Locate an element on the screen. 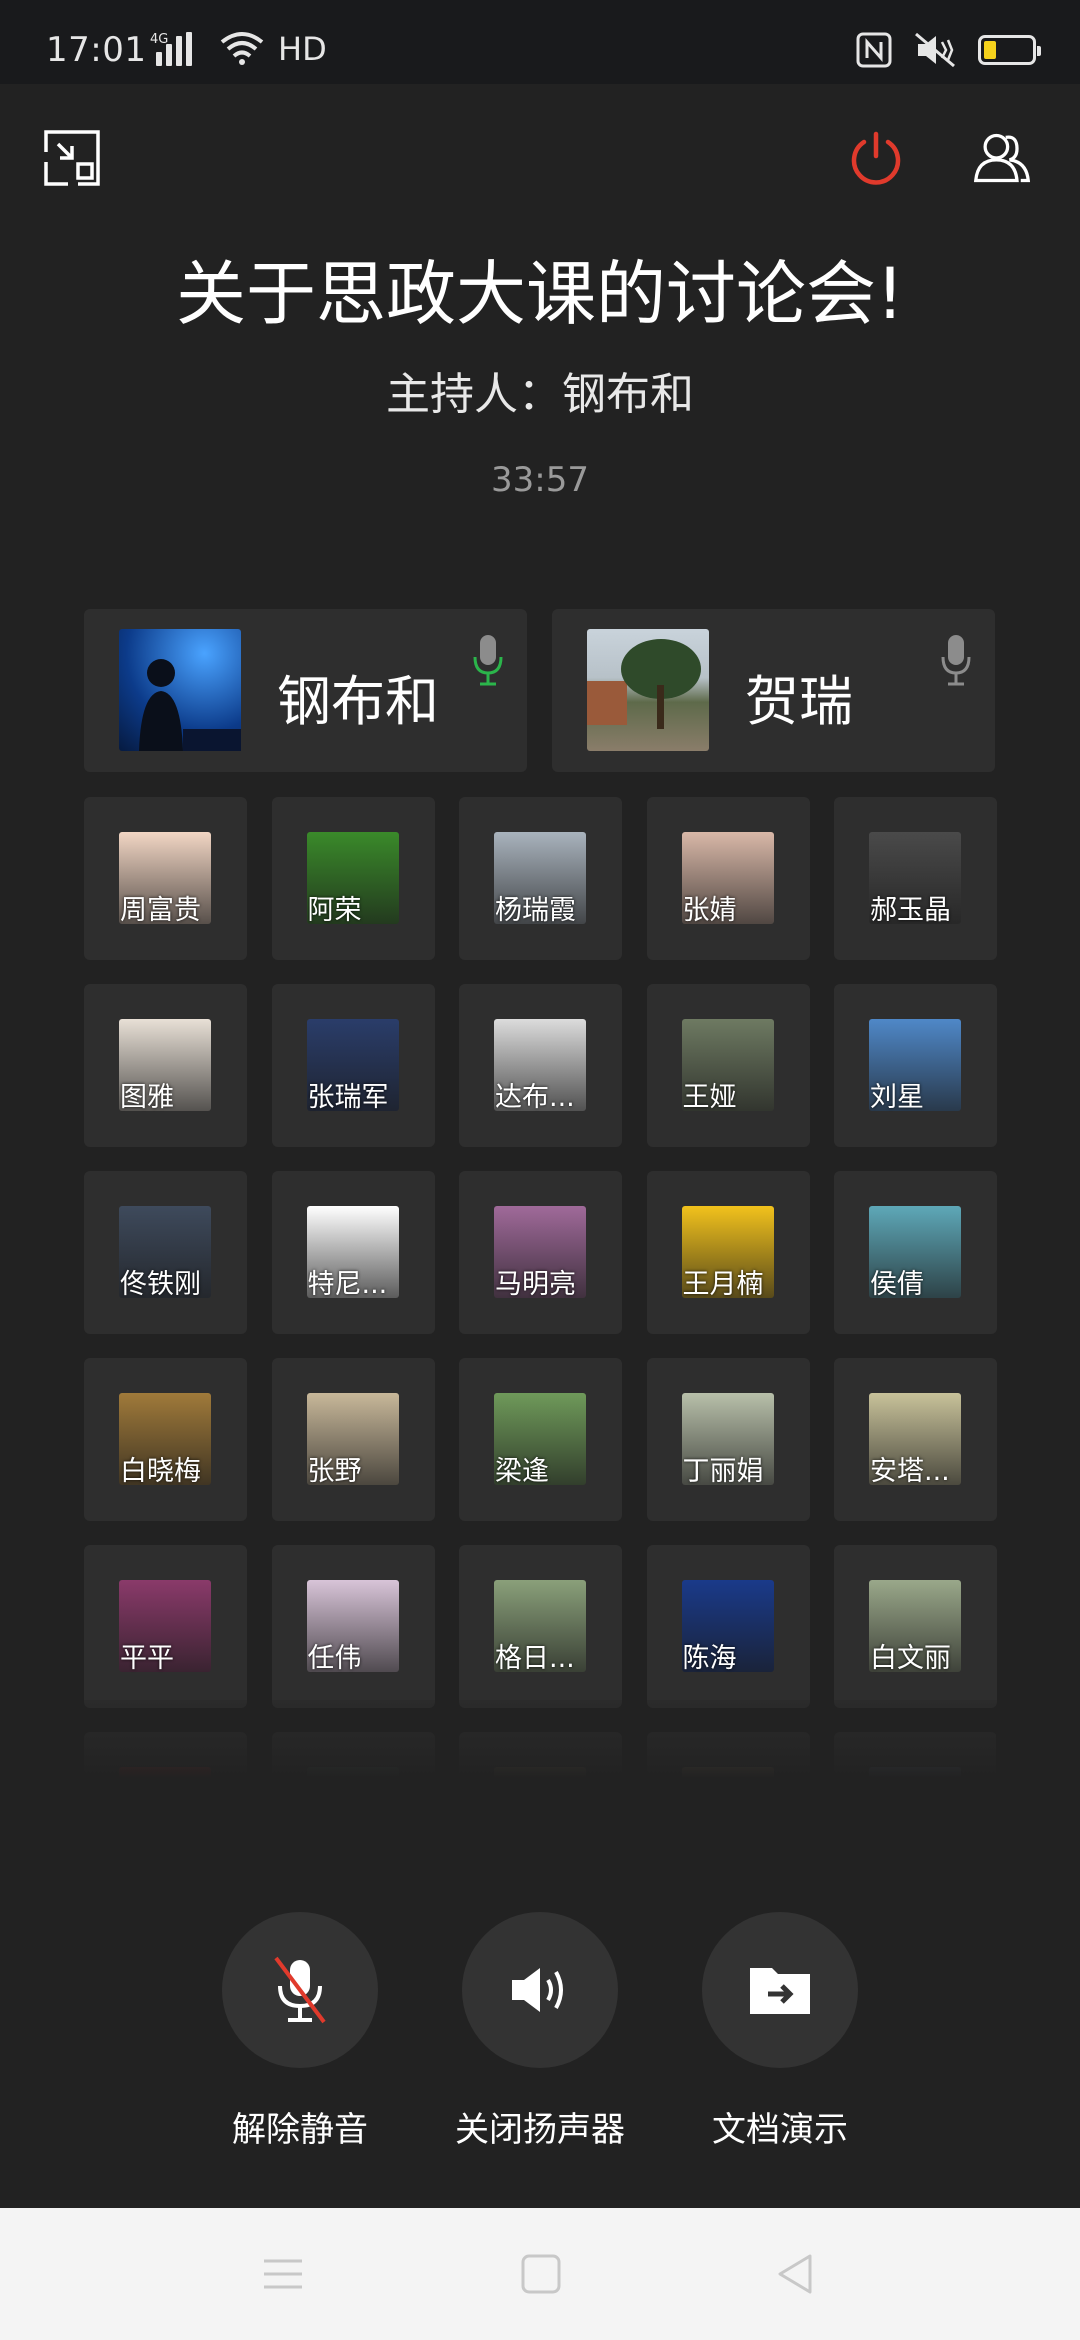  status-bar: 17:01 4G HD is located at coordinates (540, 42).